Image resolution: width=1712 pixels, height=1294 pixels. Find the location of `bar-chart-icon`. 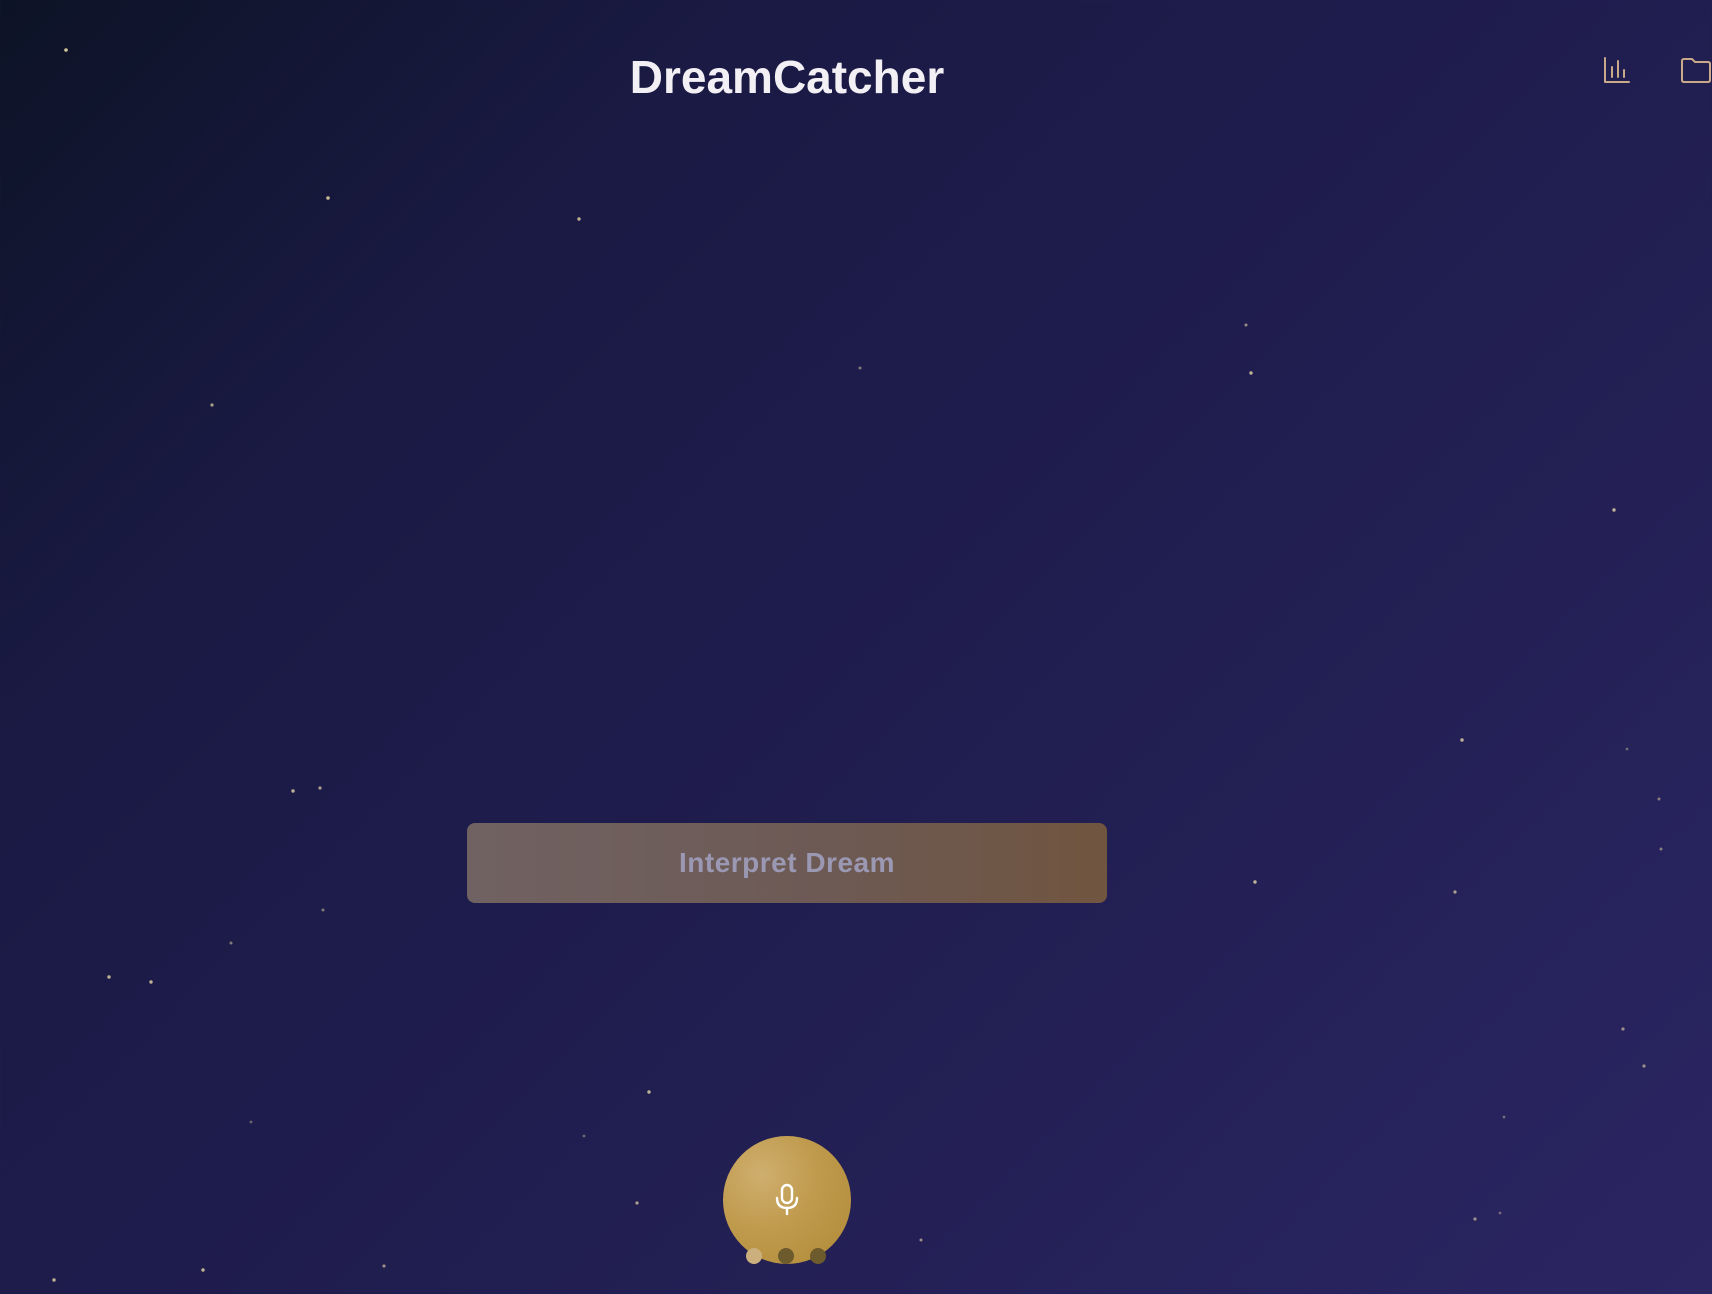

bar-chart-icon is located at coordinates (1617, 70).